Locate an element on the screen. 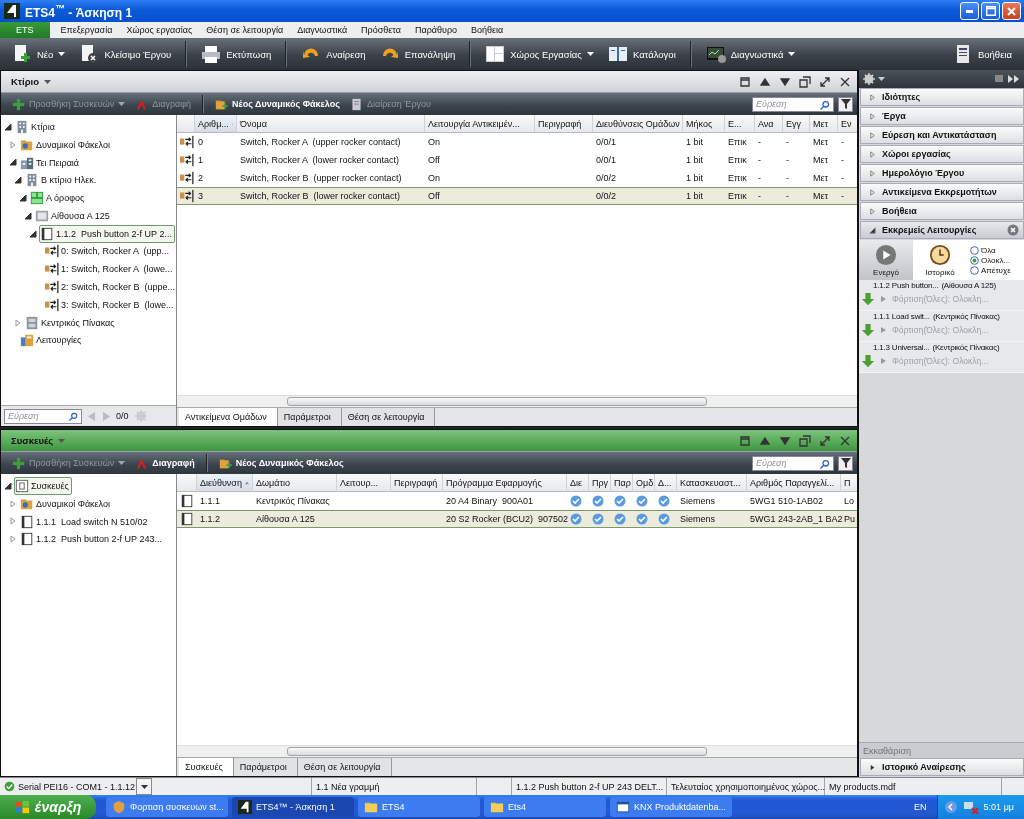 This screenshot has height=819, width=1024. column-header: Διευθύνσεις Ομάδων is located at coordinates (638, 124).